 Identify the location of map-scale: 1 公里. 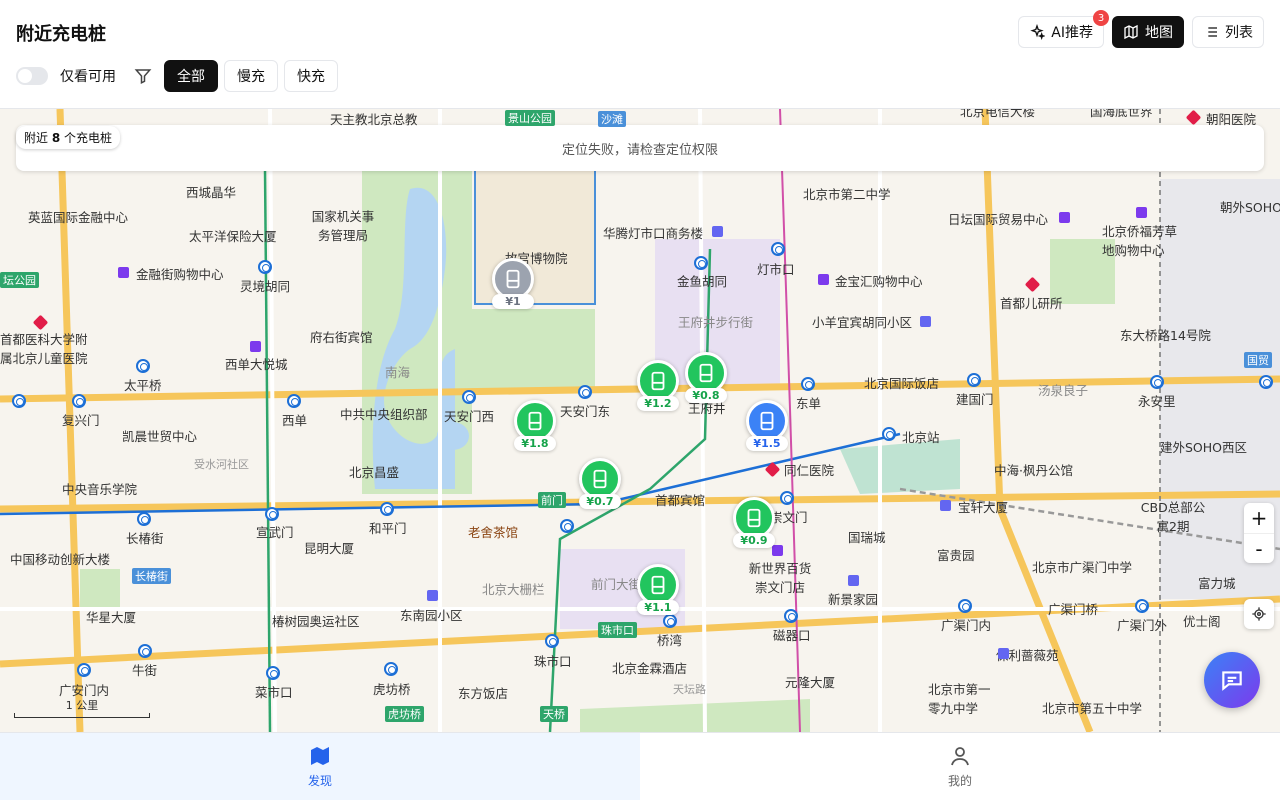
(82, 707).